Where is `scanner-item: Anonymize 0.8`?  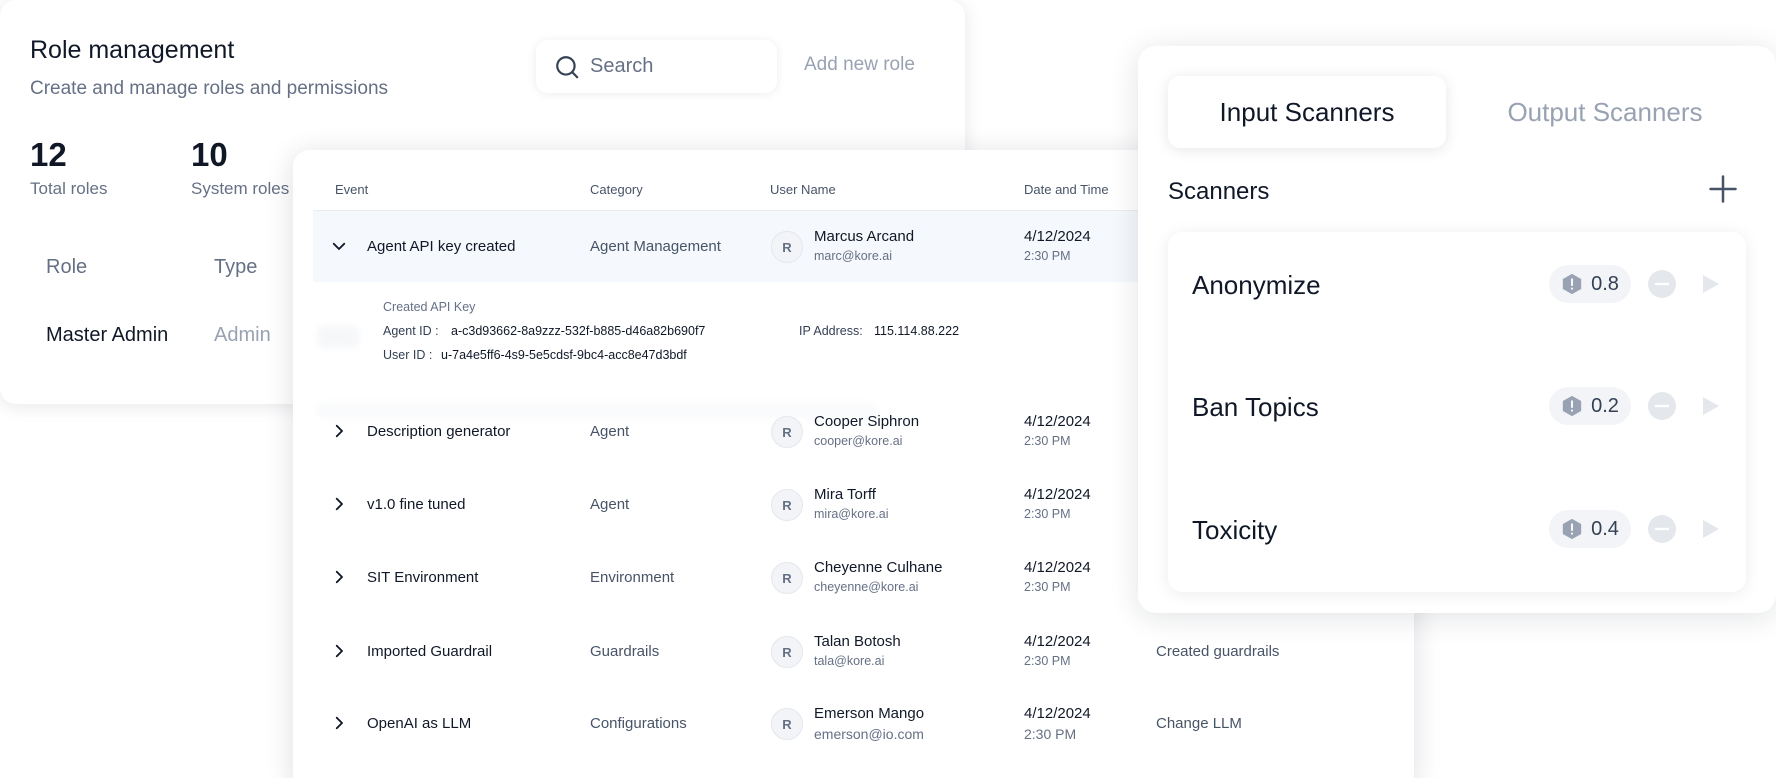
scanner-item: Anonymize 0.8 is located at coordinates (1457, 287).